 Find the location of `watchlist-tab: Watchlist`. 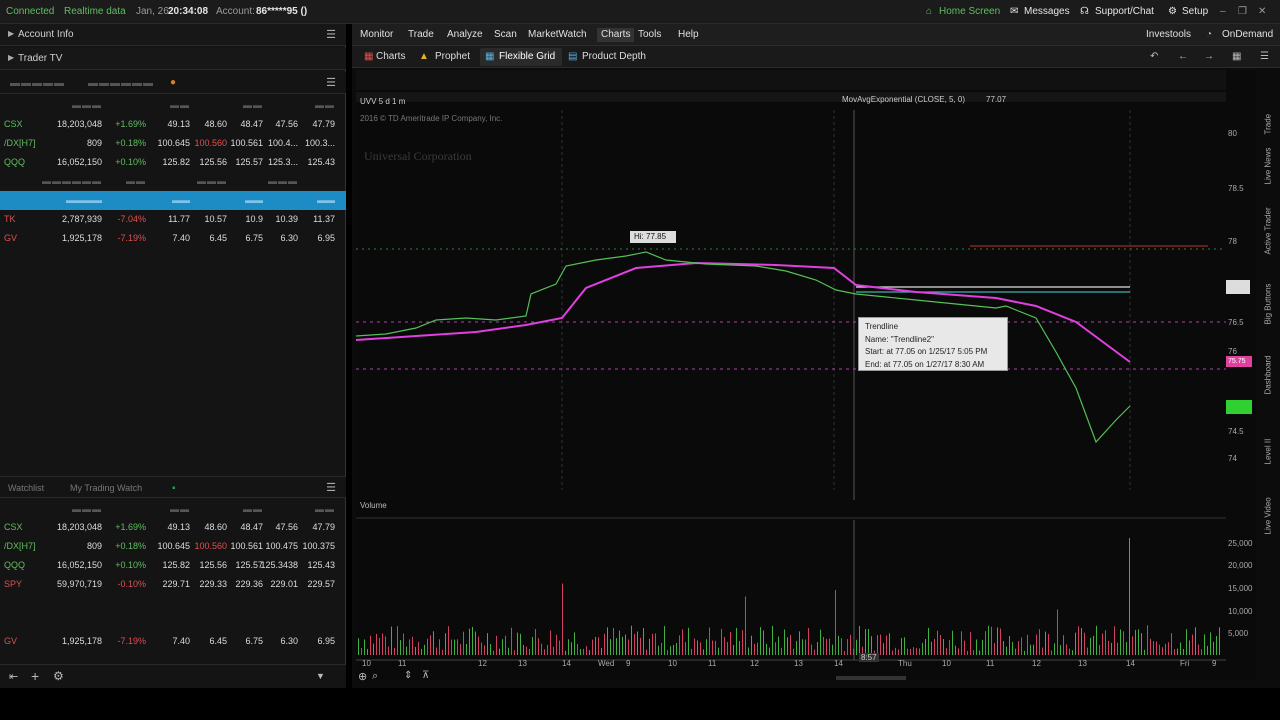

watchlist-tab: Watchlist is located at coordinates (26, 488).